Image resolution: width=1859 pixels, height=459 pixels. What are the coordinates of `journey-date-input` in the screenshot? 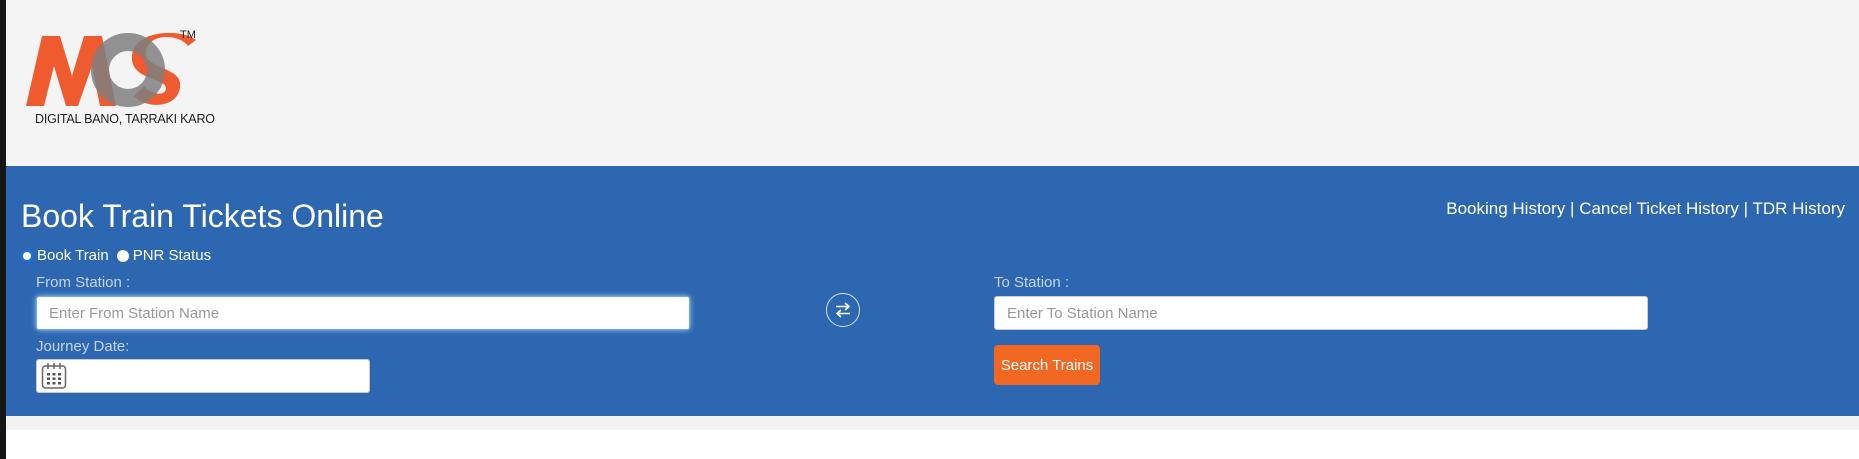 It's located at (203, 376).